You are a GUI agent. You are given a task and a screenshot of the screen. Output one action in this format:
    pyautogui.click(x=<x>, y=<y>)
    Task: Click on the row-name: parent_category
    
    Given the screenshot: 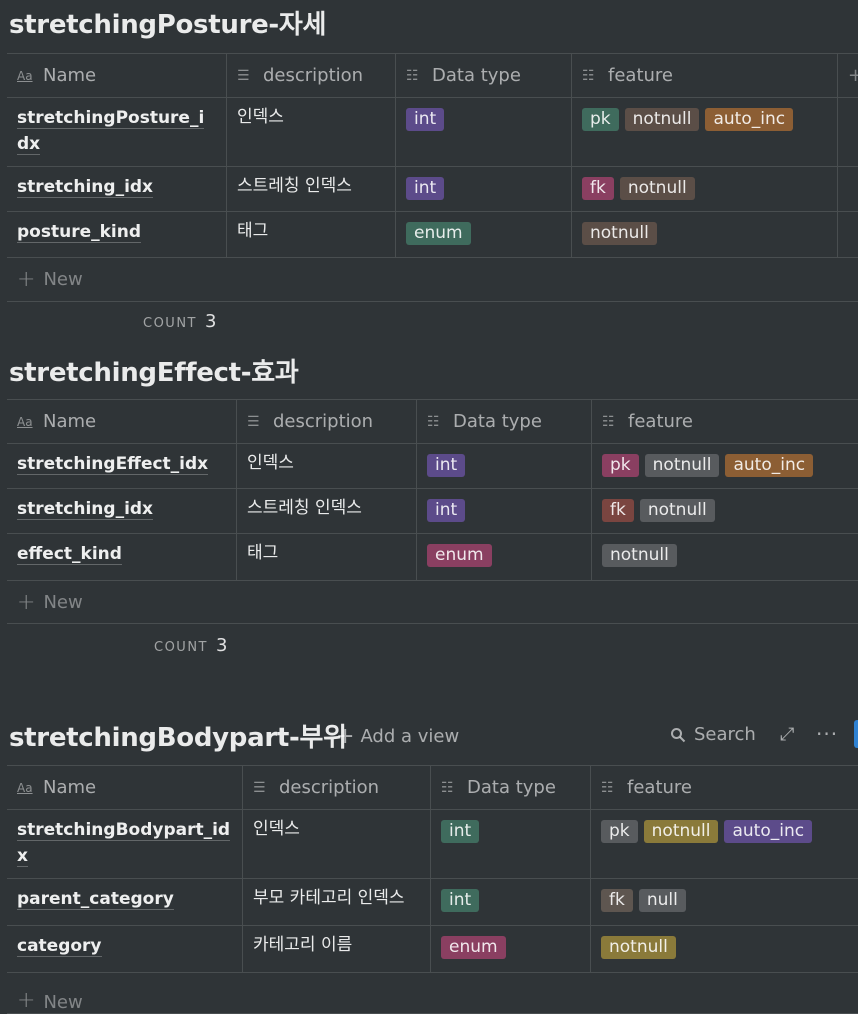 What is the action you would take?
    pyautogui.click(x=125, y=902)
    